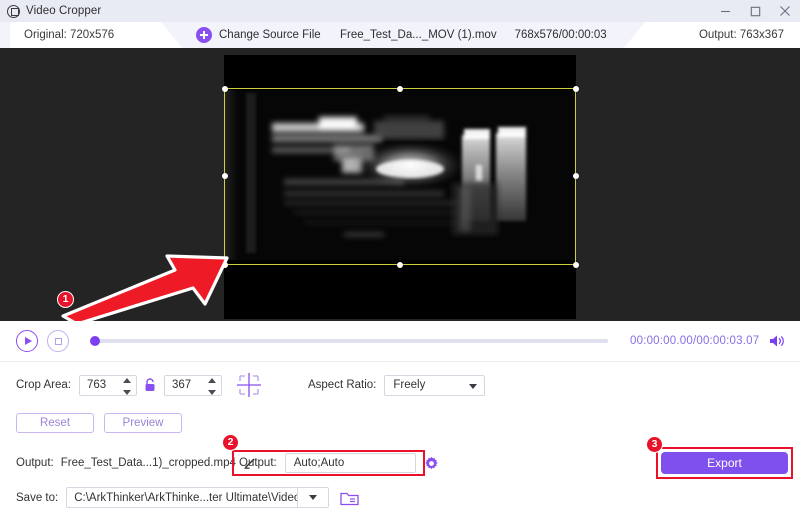 Image resolution: width=800 pixels, height=522 pixels. What do you see at coordinates (69, 35) in the screenshot?
I see `original-size-label: Original: 720x576` at bounding box center [69, 35].